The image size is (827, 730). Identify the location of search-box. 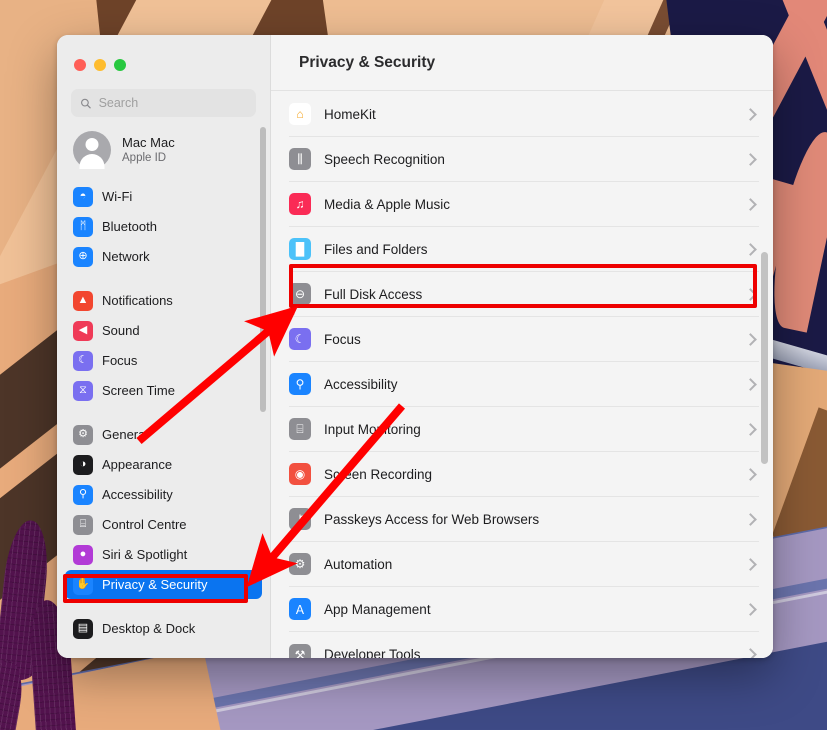
(163, 103).